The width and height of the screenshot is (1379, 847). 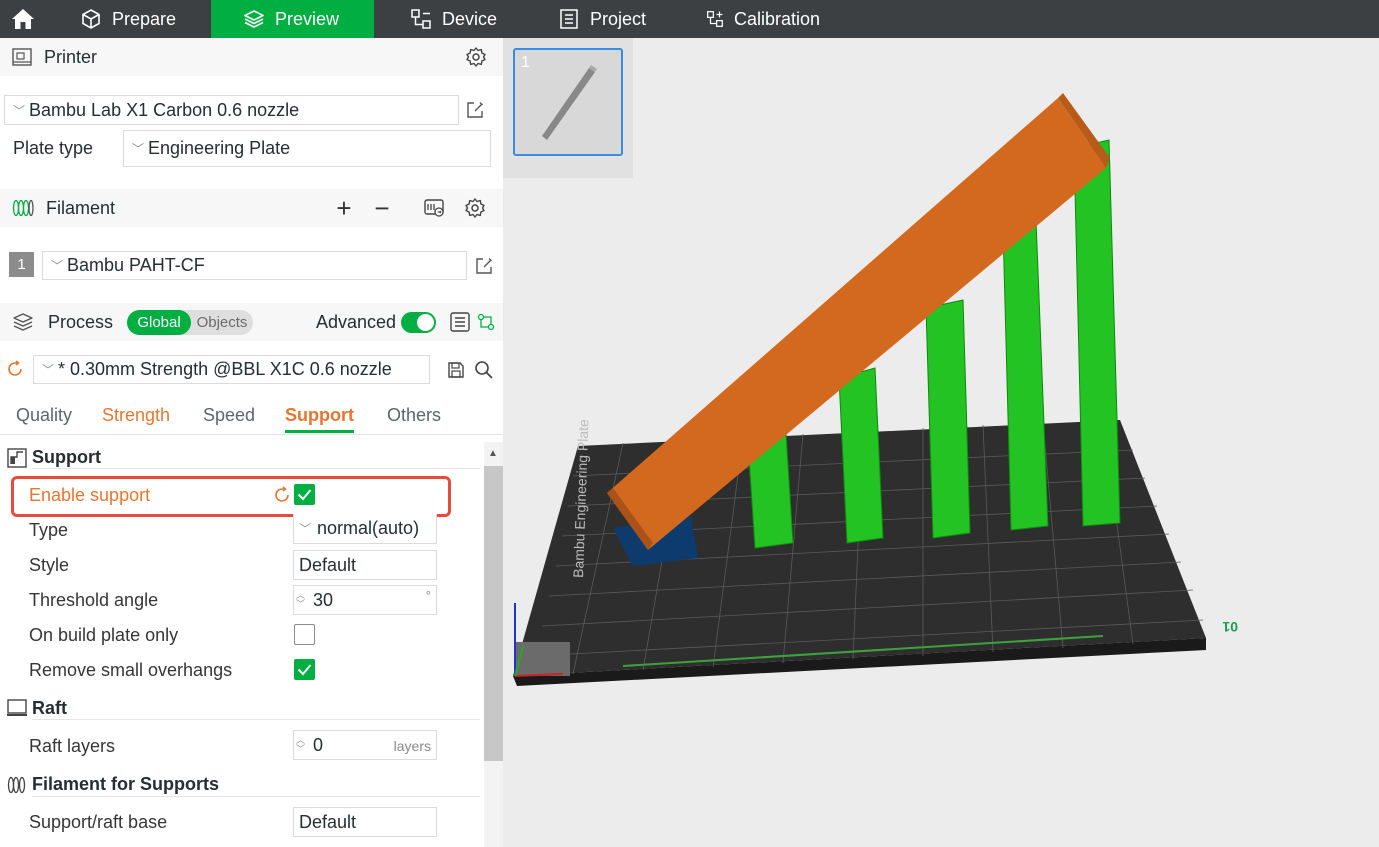 I want to click on remove-filament-button: −, so click(x=382, y=208).